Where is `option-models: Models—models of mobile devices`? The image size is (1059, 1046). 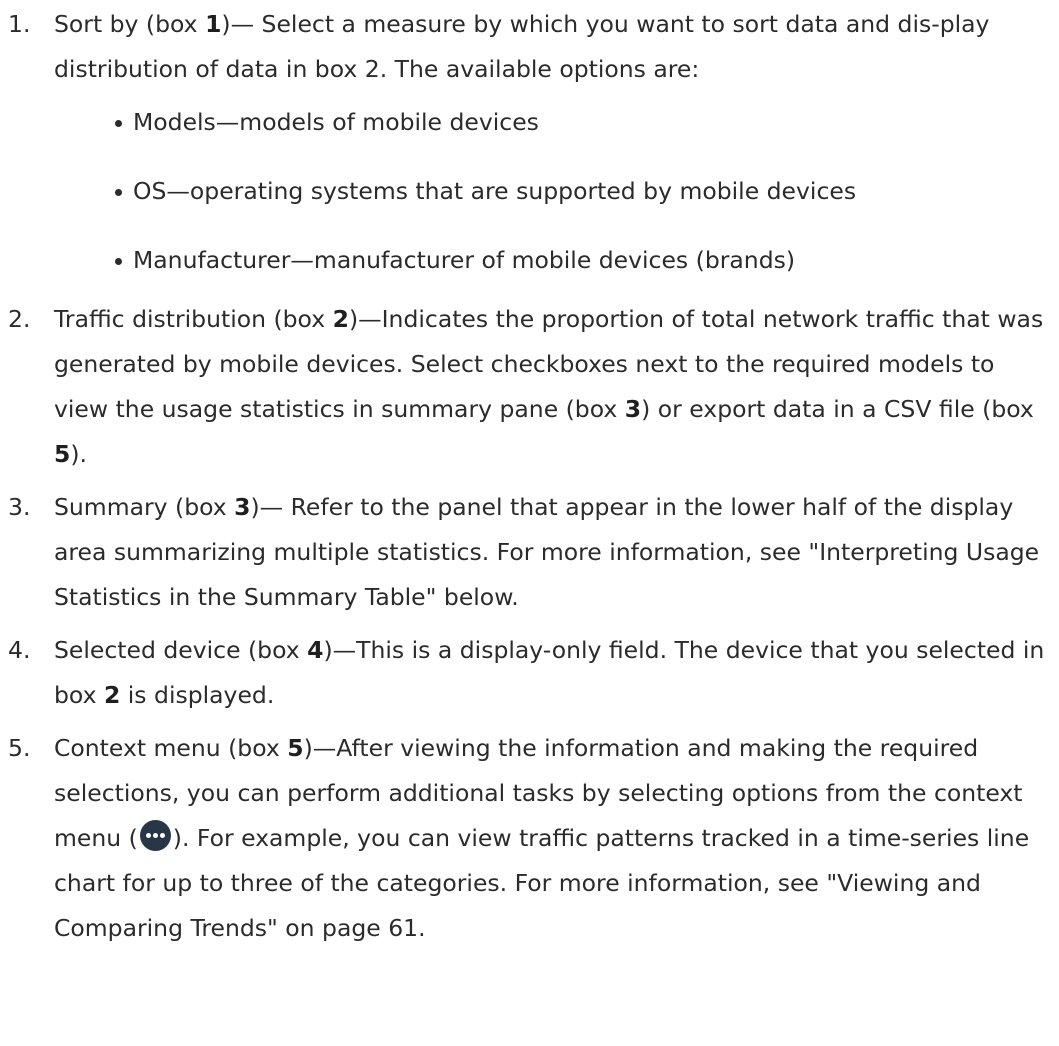 option-models: Models—models of mobile devices is located at coordinates (553, 122).